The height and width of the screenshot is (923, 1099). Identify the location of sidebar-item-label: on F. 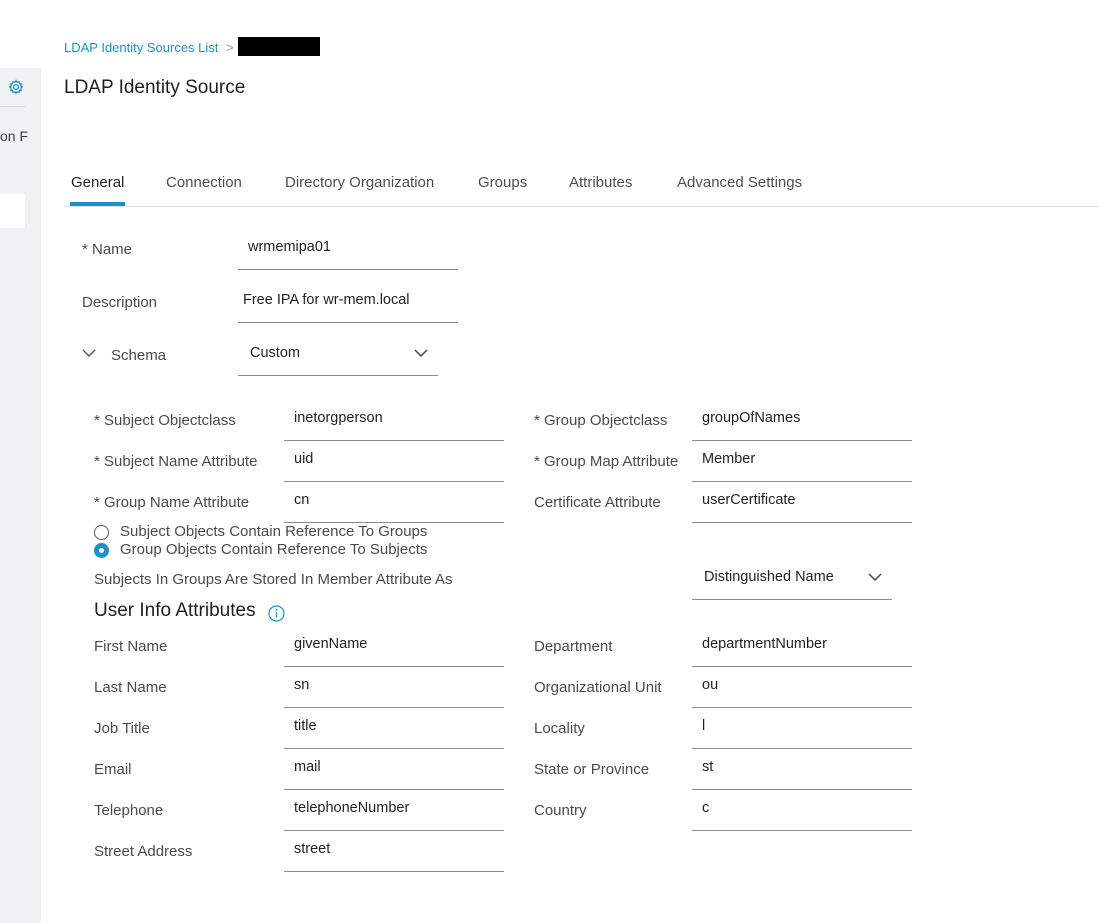
(20, 136).